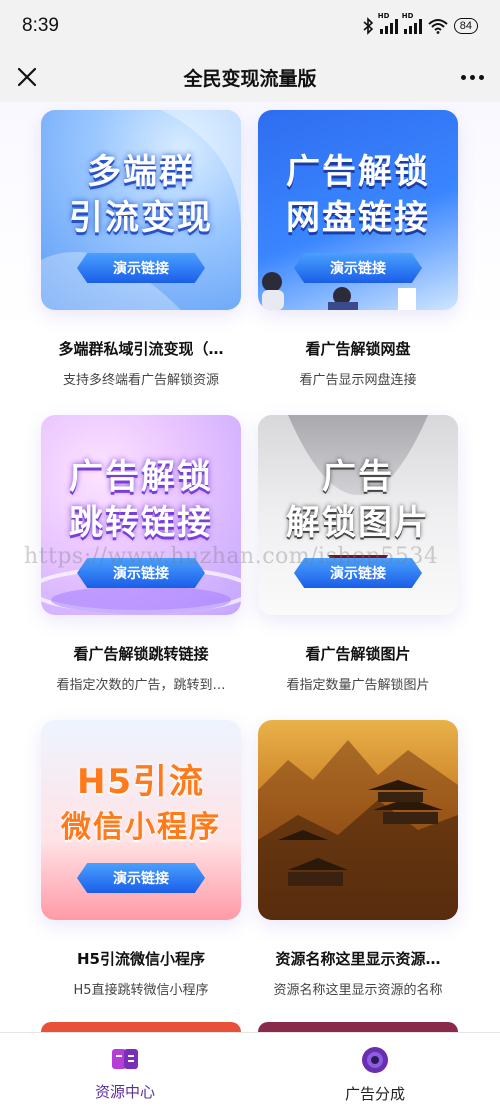 The width and height of the screenshot is (500, 1111). Describe the element at coordinates (339, 291) in the screenshot. I see `people-illustration` at that location.